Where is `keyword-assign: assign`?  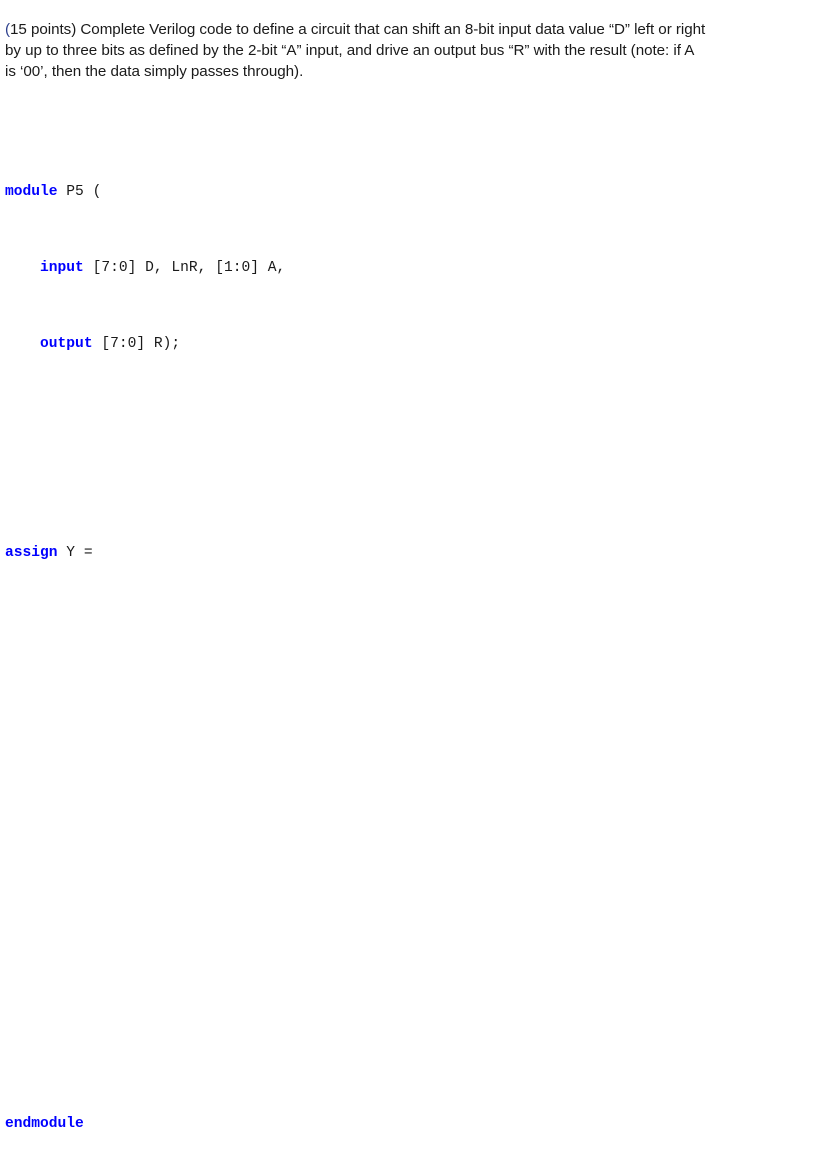
keyword-assign: assign is located at coordinates (31, 553).